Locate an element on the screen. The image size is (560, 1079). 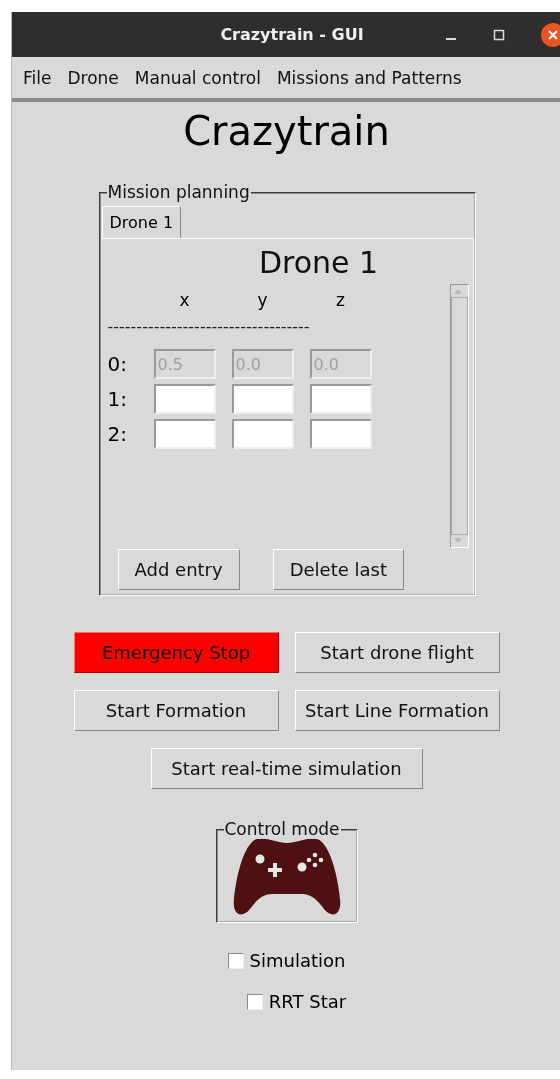
group-label: Mission planning is located at coordinates (178, 192).